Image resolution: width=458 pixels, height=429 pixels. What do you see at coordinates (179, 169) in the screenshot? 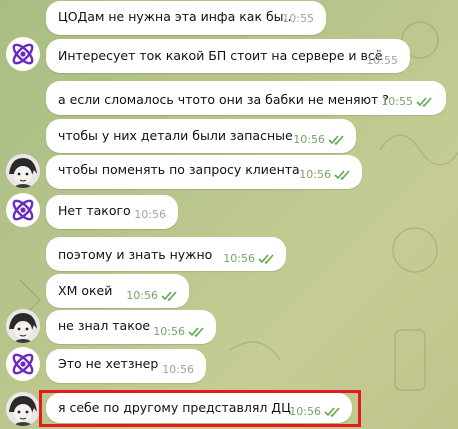
I see `message-text: чтобы поменять по запросу клиента` at bounding box center [179, 169].